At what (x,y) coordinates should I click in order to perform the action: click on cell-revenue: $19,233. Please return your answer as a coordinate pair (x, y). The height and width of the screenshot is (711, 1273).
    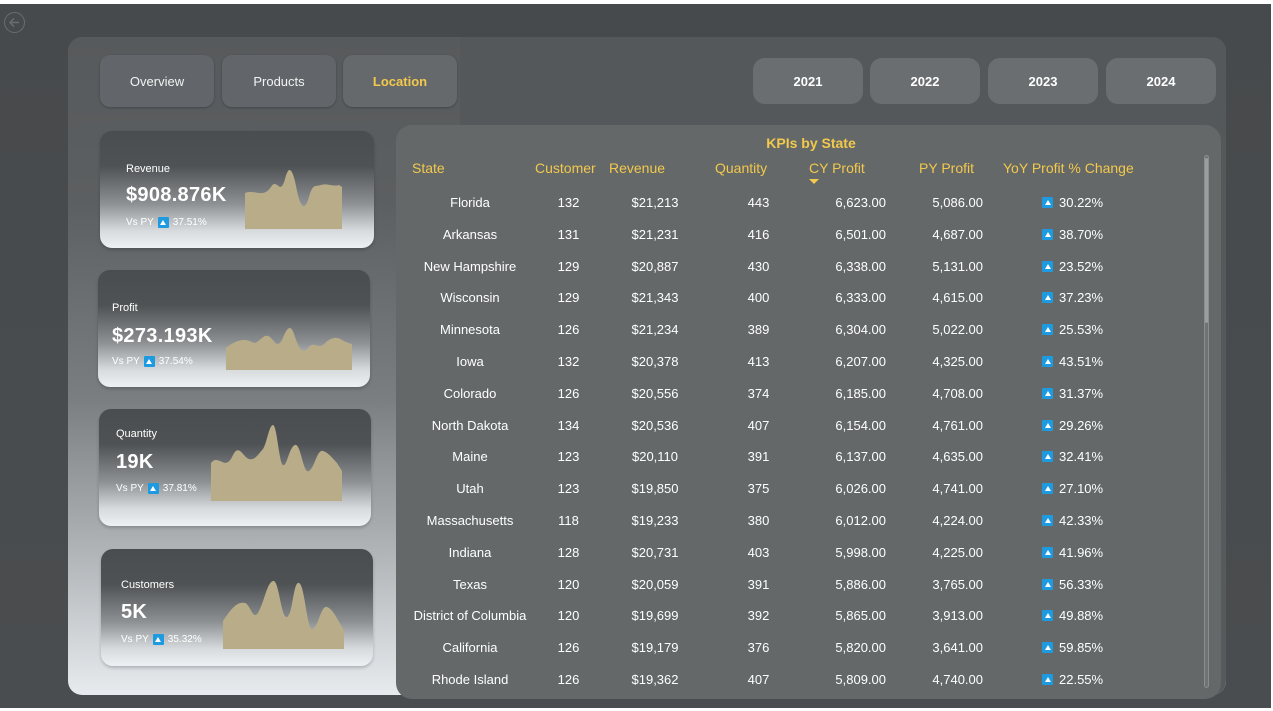
    Looking at the image, I should click on (655, 520).